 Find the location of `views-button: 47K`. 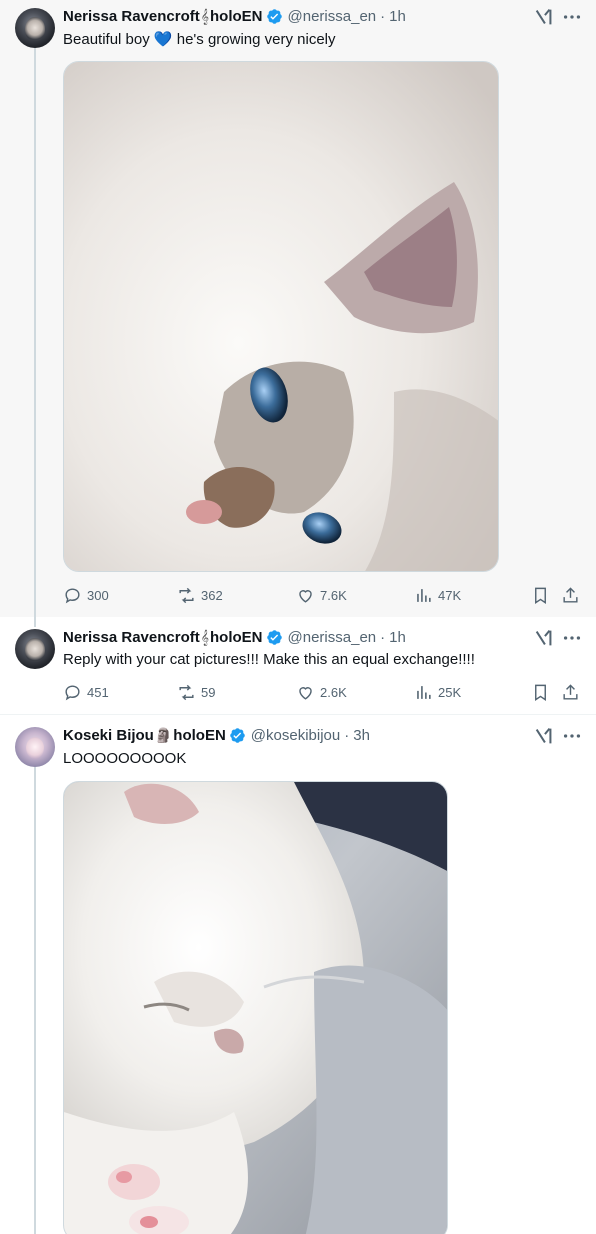

views-button: 47K is located at coordinates (437, 595).